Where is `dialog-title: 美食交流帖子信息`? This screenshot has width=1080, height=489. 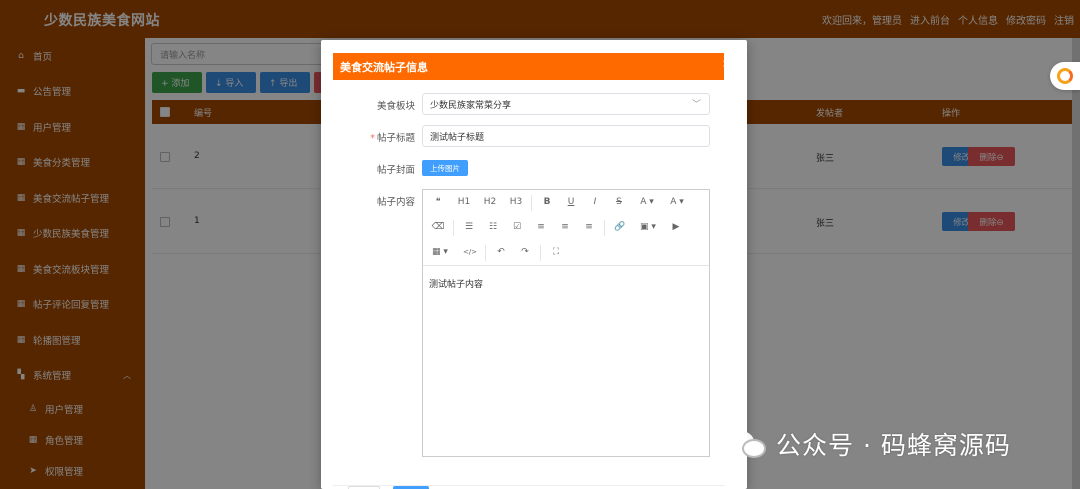 dialog-title: 美食交流帖子信息 is located at coordinates (528, 66).